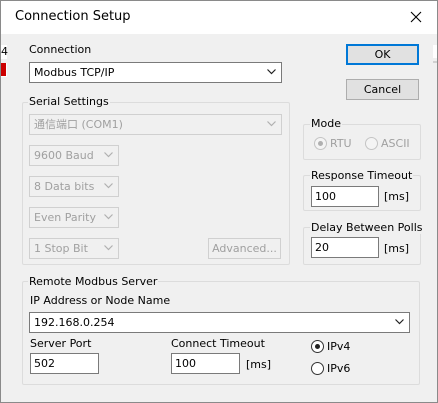 Image resolution: width=438 pixels, height=403 pixels. I want to click on parity-select: Even Parity, so click(74, 217).